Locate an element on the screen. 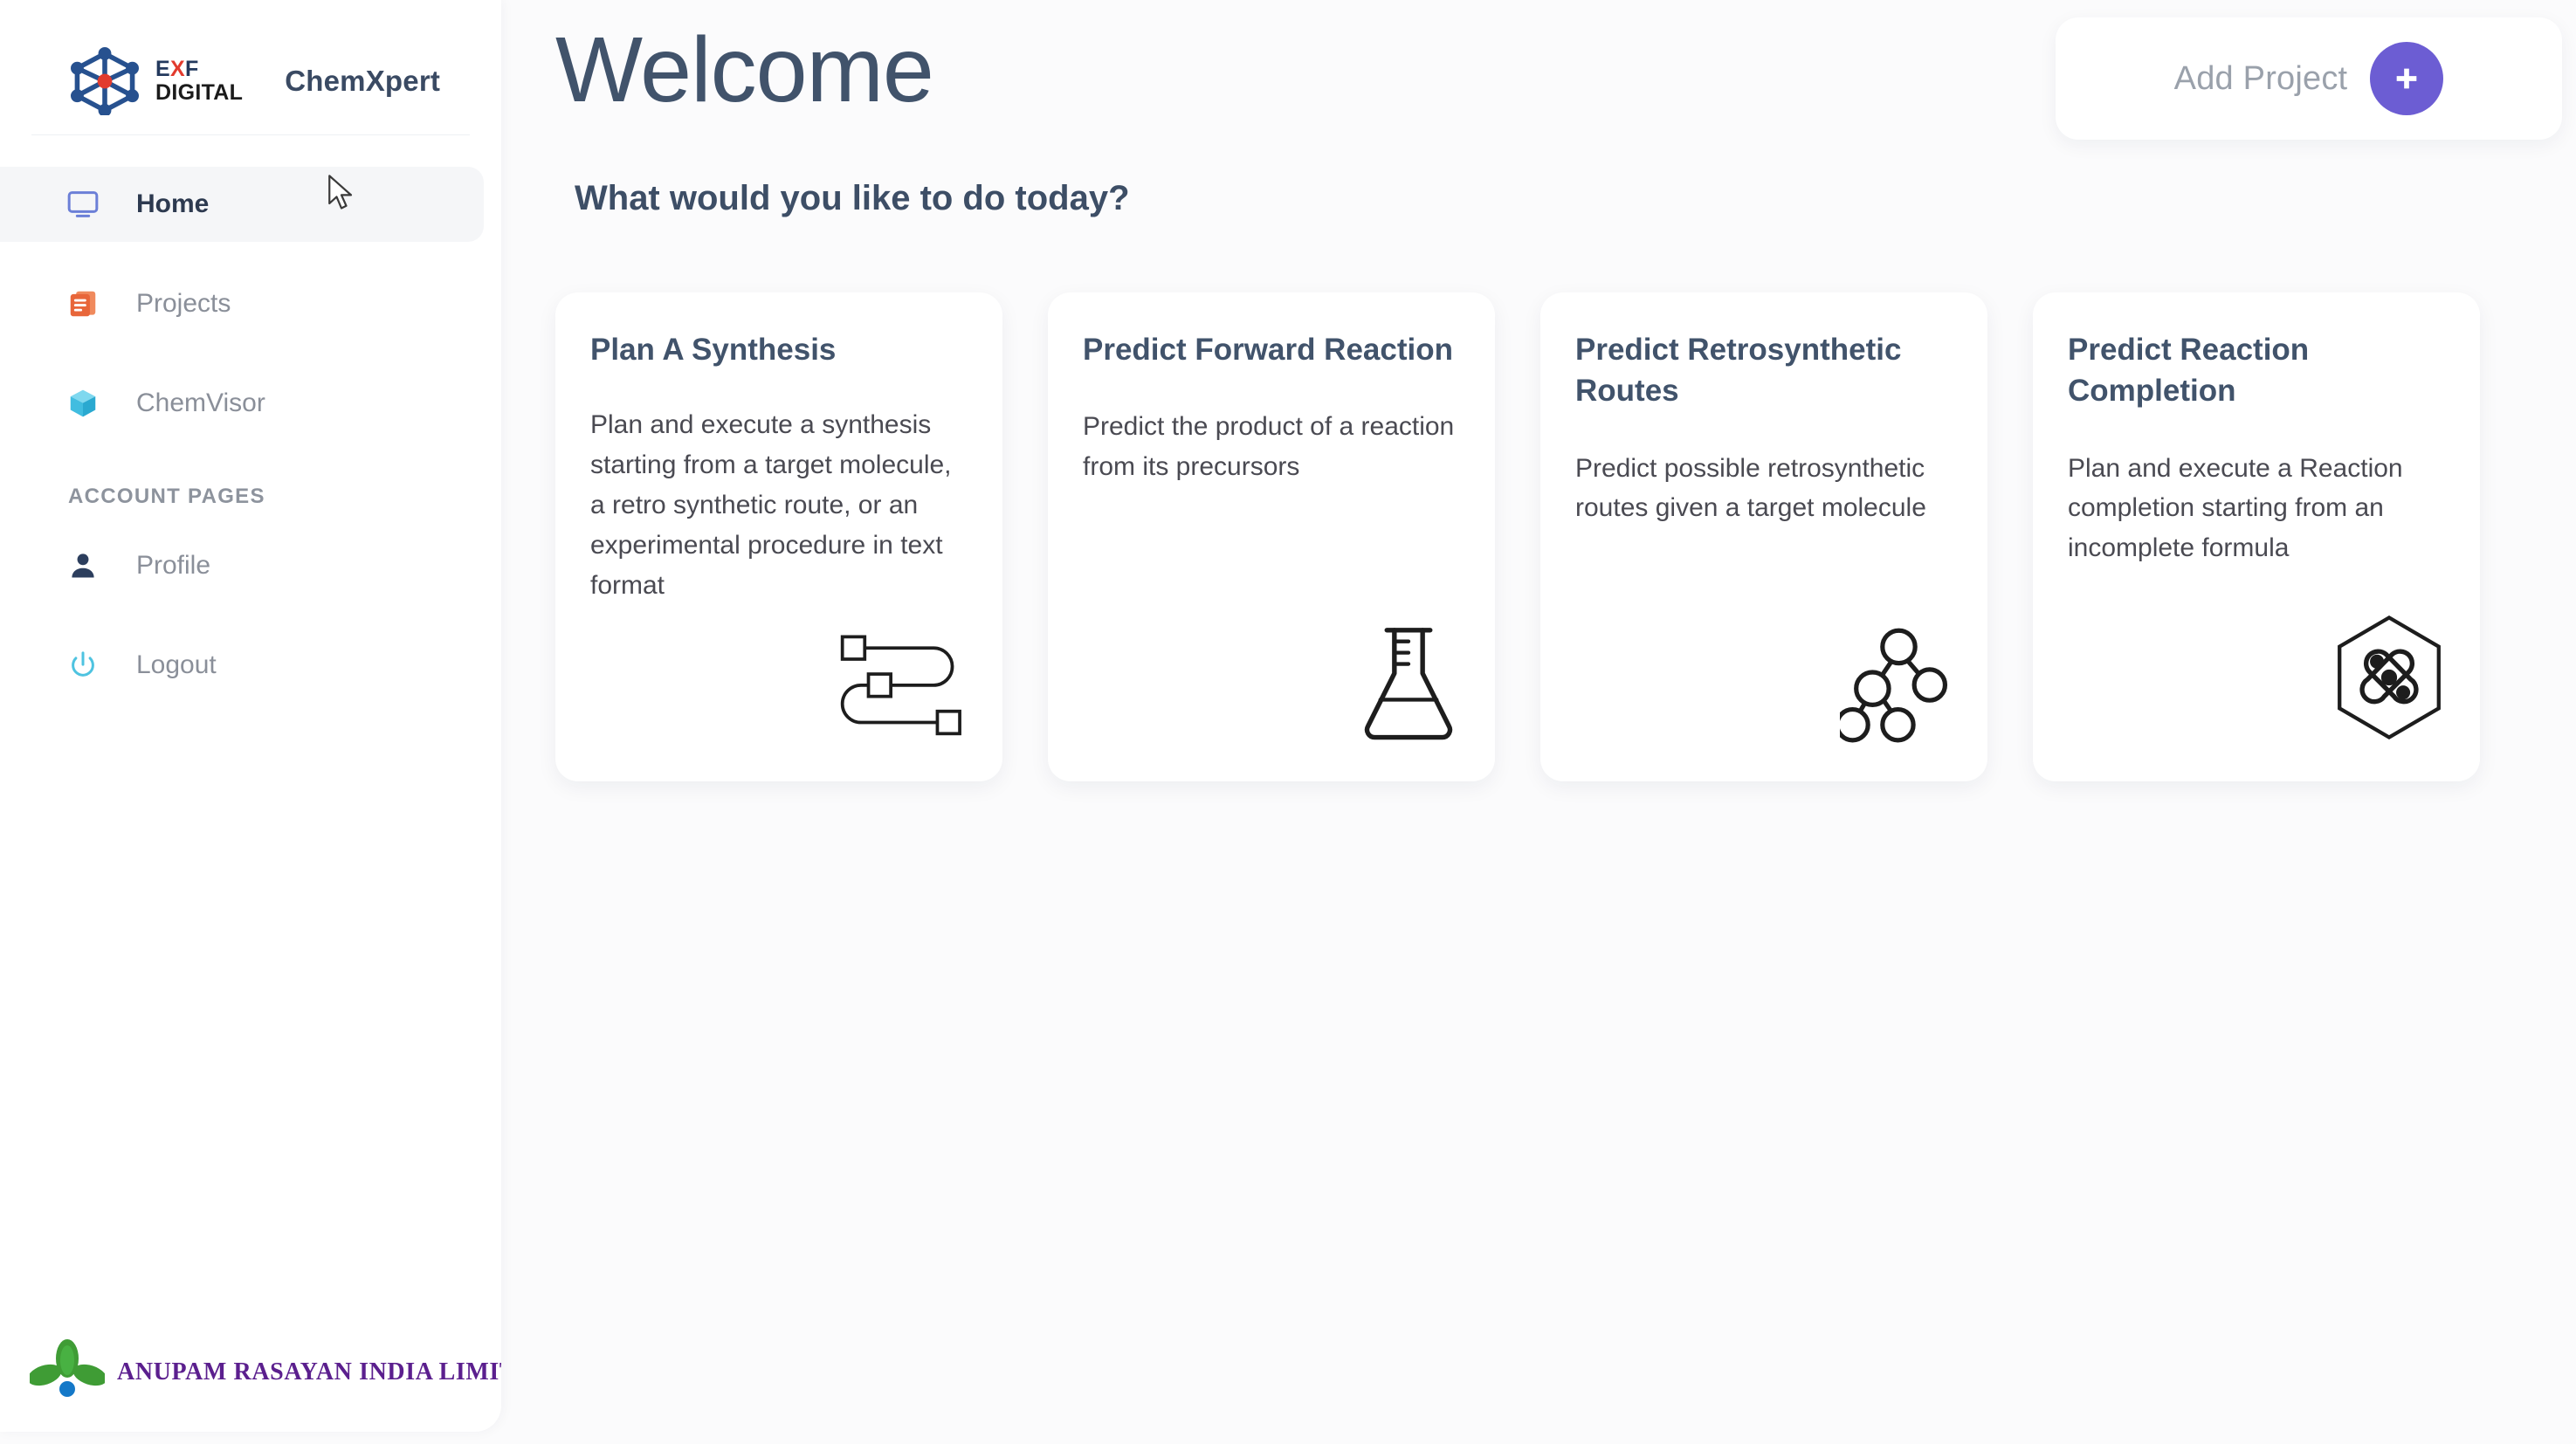  sidebar-item-label: ChemVisor is located at coordinates (200, 403).